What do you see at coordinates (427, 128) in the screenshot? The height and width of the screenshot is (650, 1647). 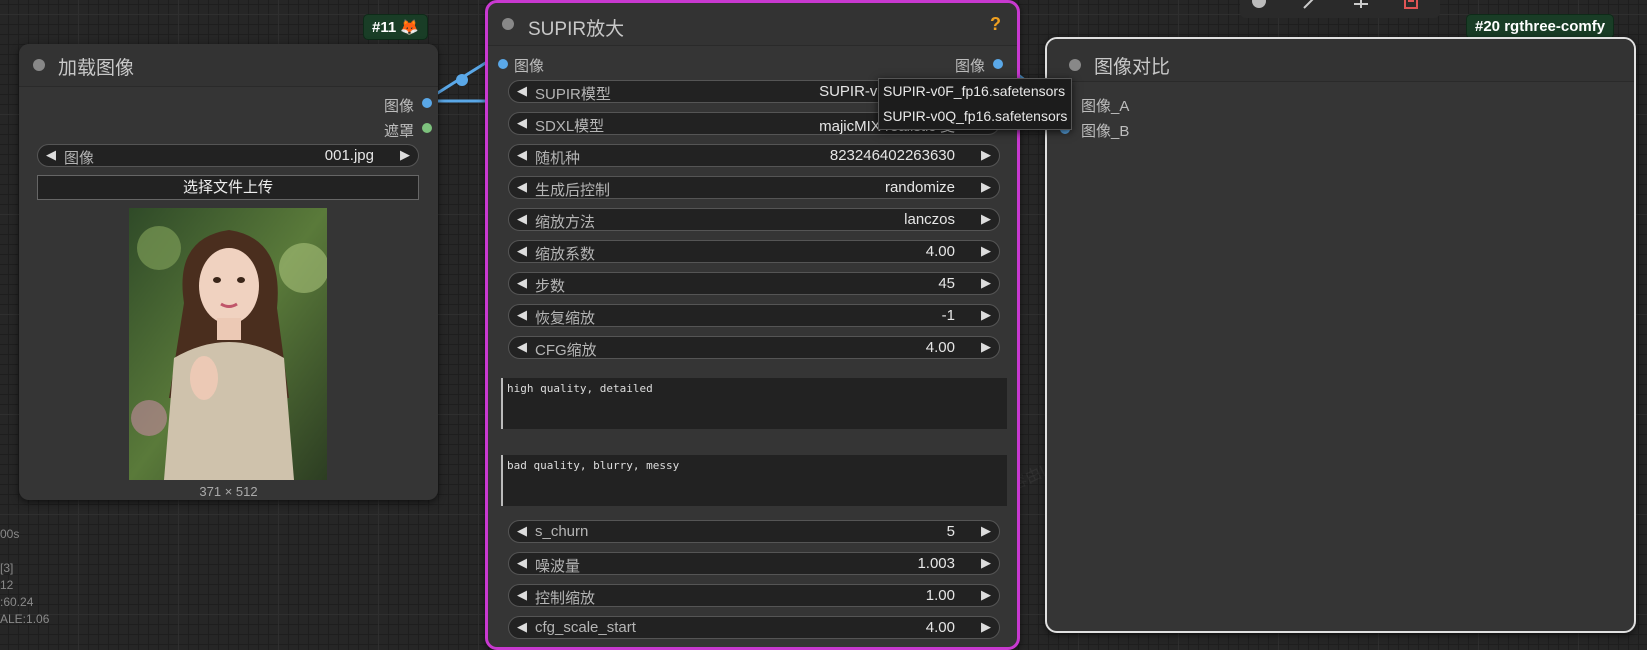 I see `output-slot-mask` at bounding box center [427, 128].